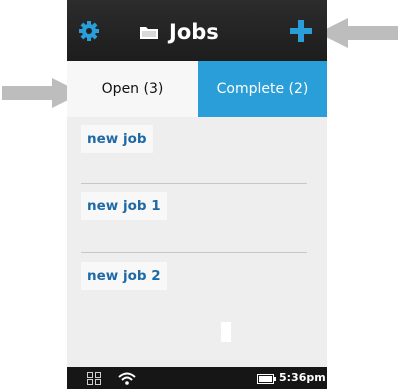  I want to click on status-bar: 5:36pm, so click(197, 378).